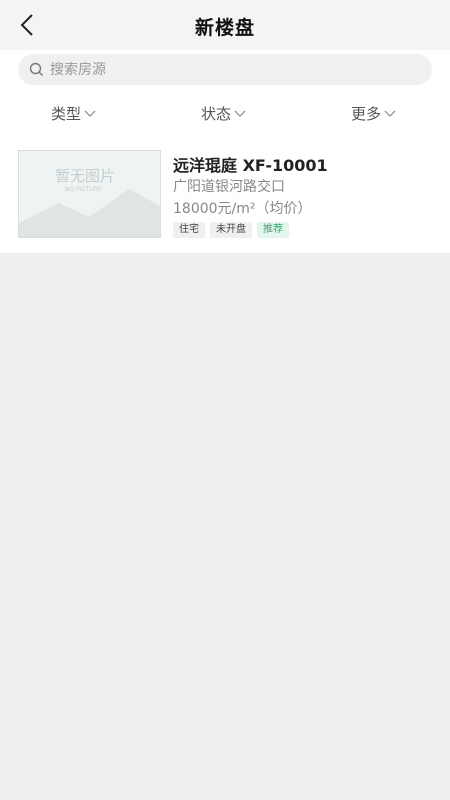 Image resolution: width=450 pixels, height=800 pixels. Describe the element at coordinates (273, 230) in the screenshot. I see `tag-recommended: 推荐` at that location.